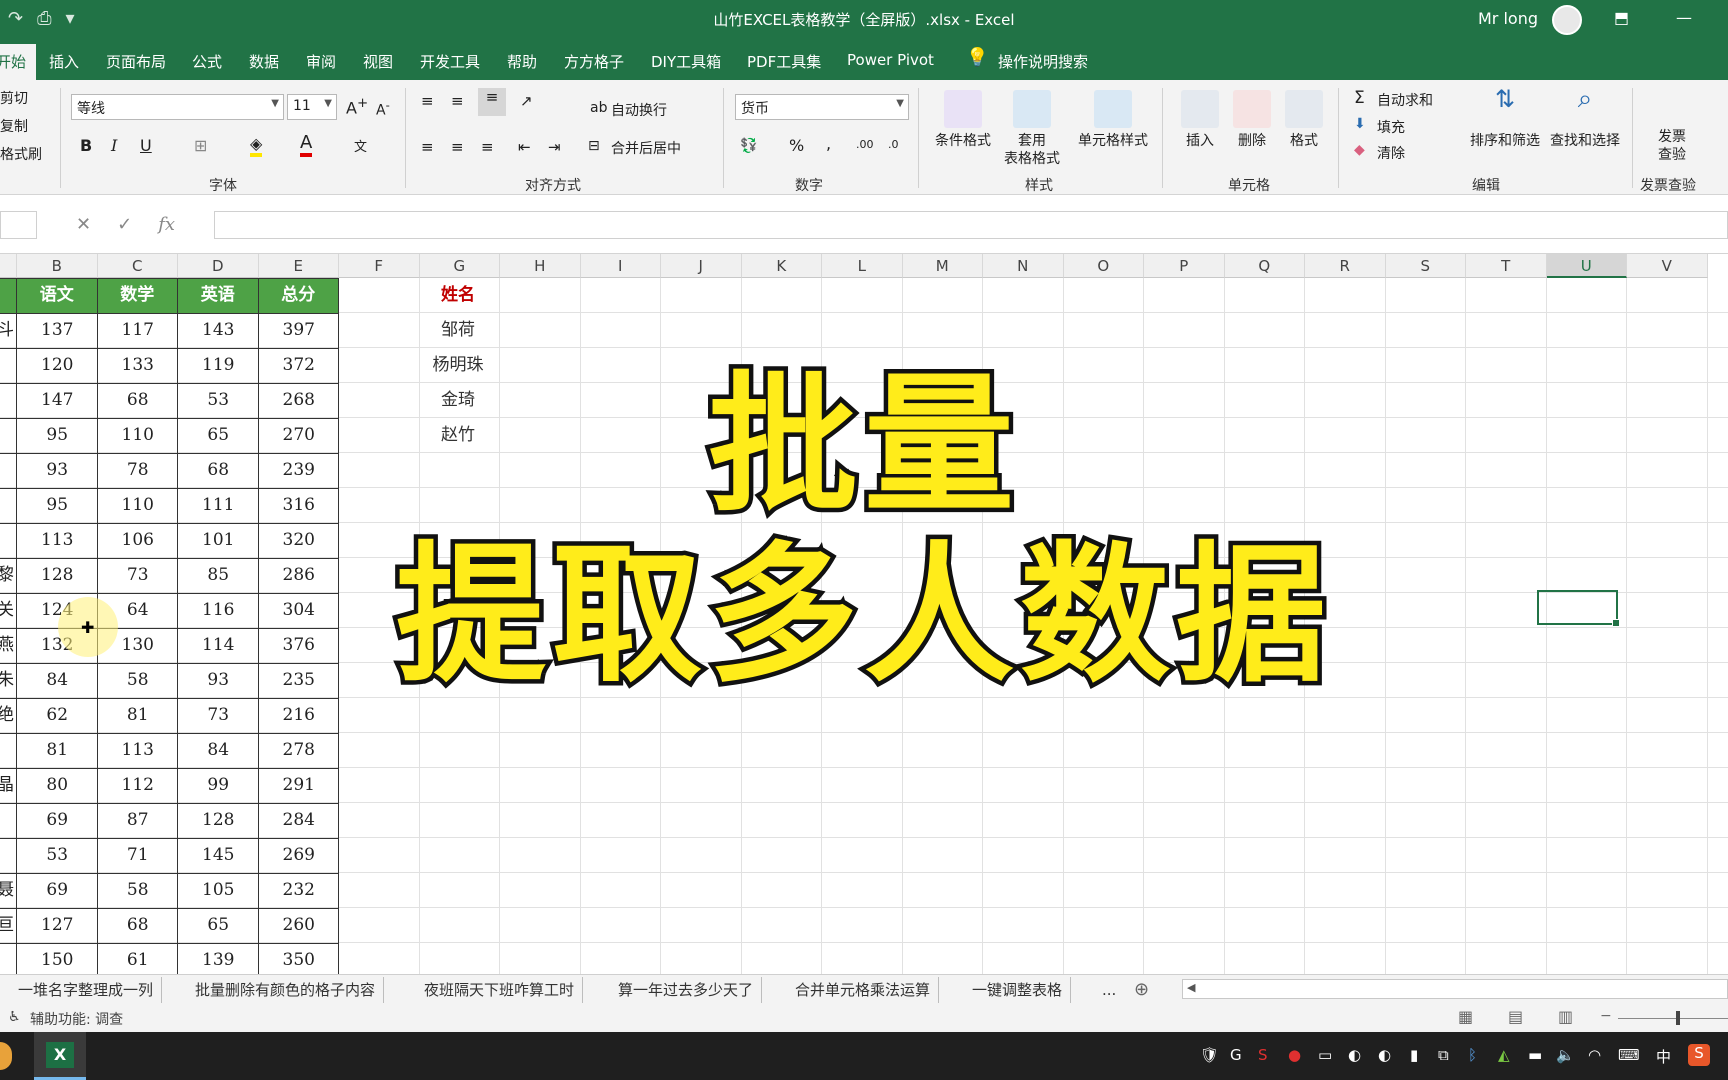 The width and height of the screenshot is (1728, 1080). Describe the element at coordinates (1443, 1055) in the screenshot. I see `screen-icon: ⧉` at that location.